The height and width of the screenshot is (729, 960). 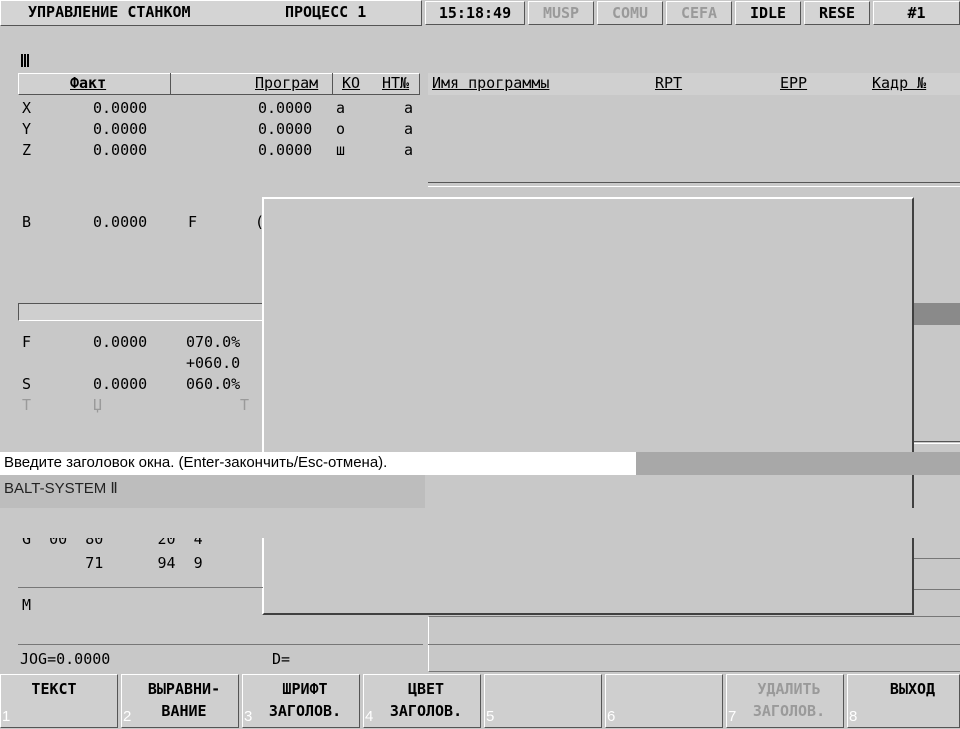 I want to click on fkey-7-label: УДАЛИТЬ ЗАГОЛОВ., so click(x=789, y=700).